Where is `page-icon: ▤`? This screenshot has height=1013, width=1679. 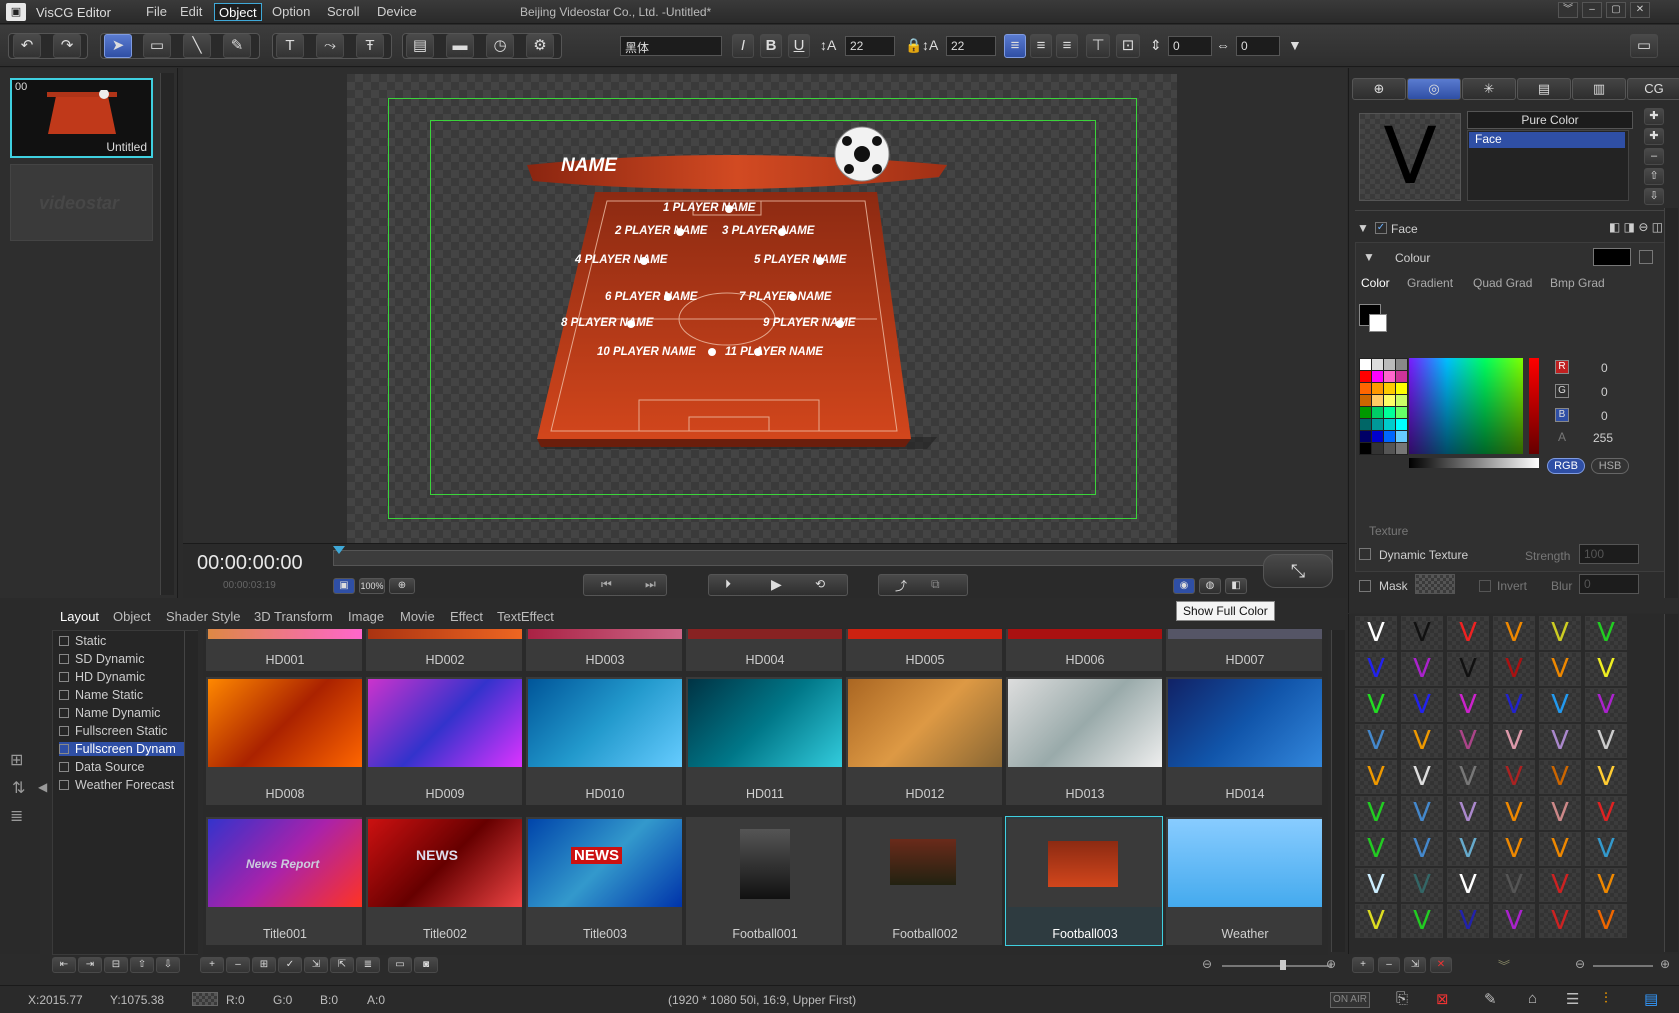 page-icon: ▤ is located at coordinates (420, 46).